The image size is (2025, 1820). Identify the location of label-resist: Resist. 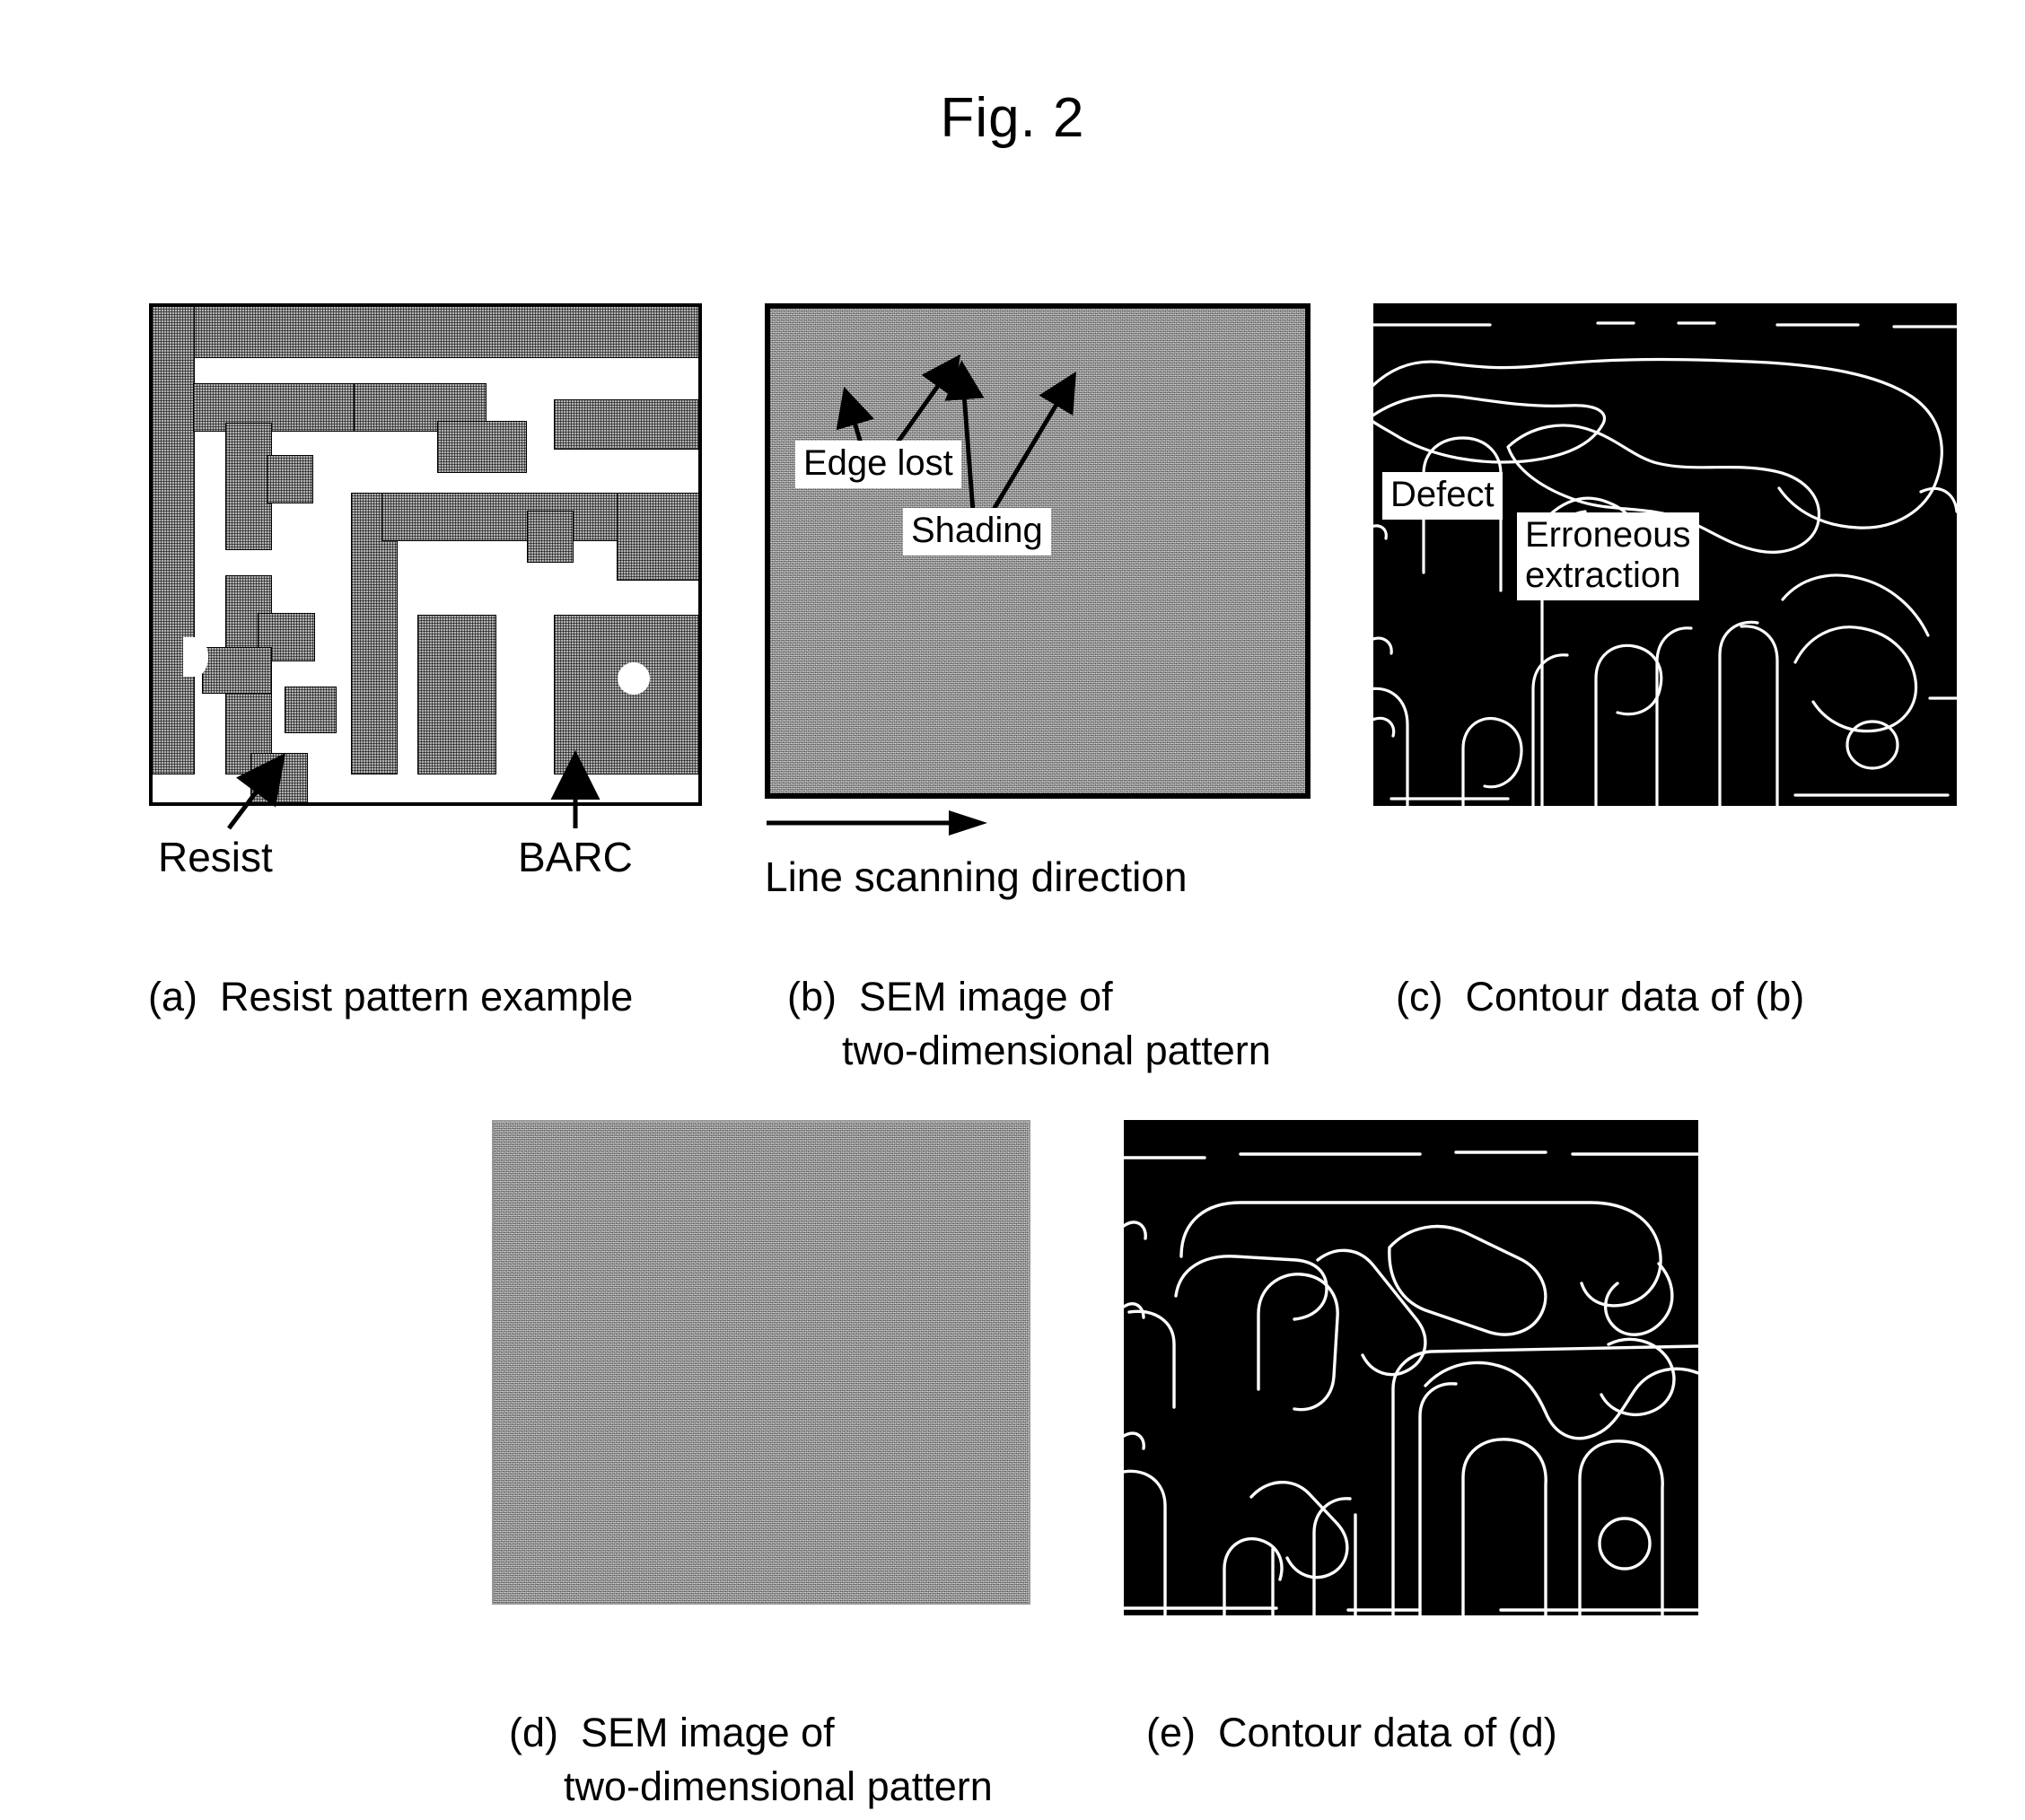
(215, 857).